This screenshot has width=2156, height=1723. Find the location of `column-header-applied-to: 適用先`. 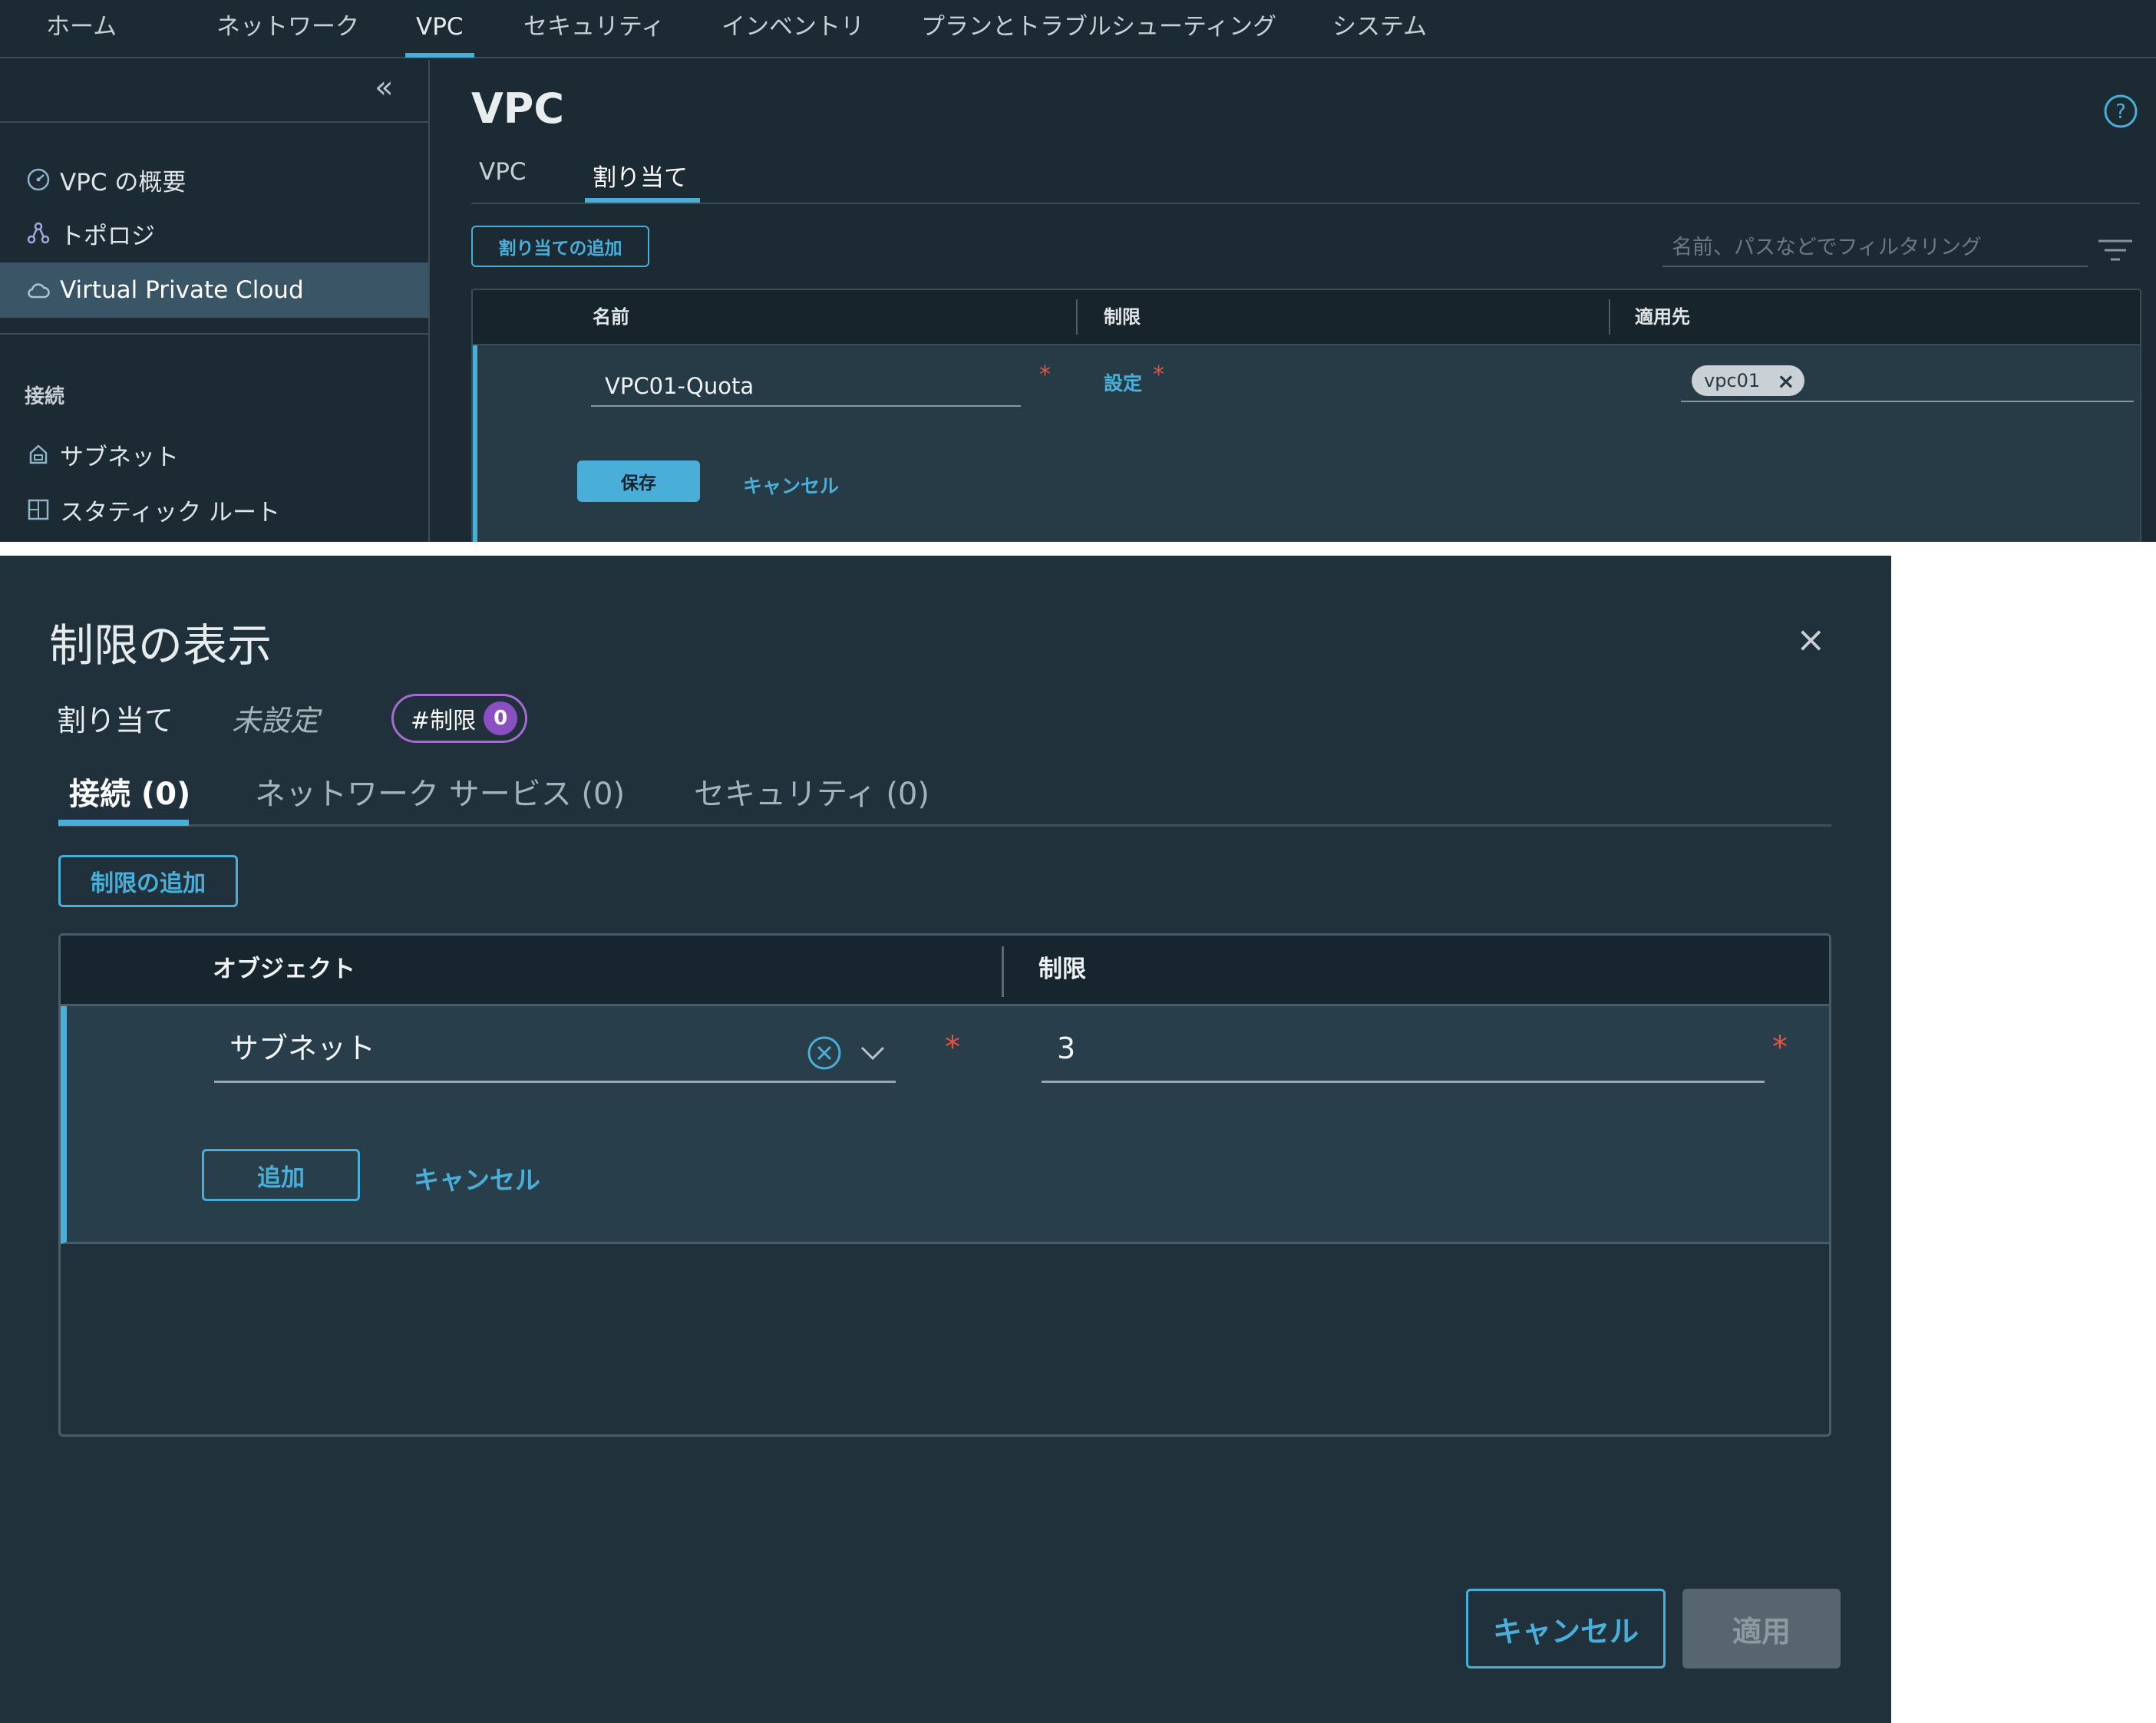

column-header-applied-to: 適用先 is located at coordinates (1662, 317).